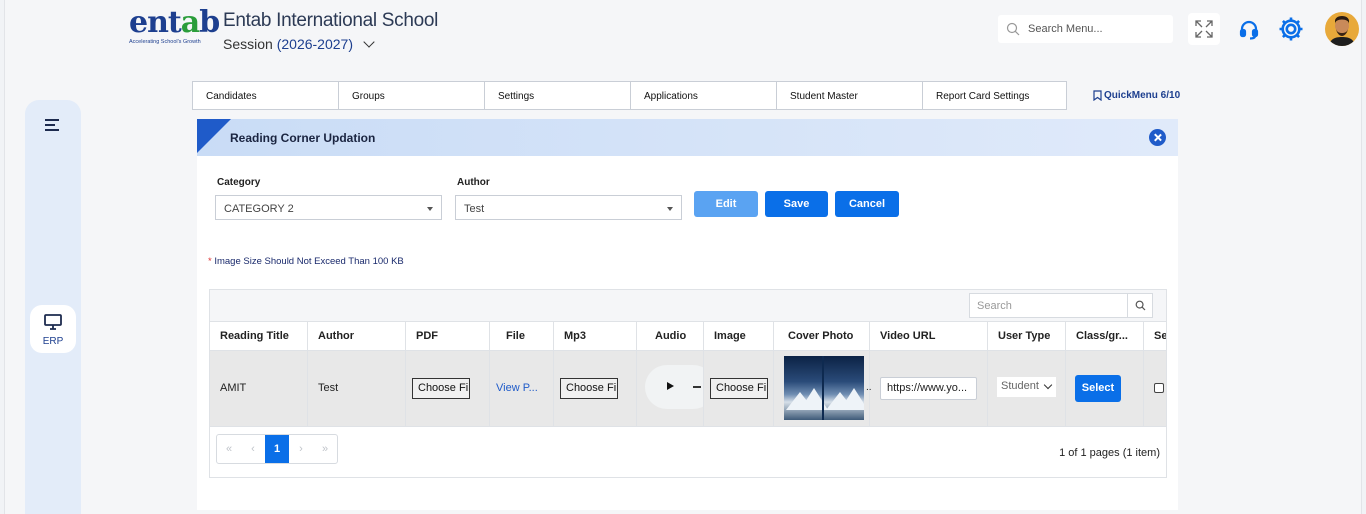 This screenshot has width=1366, height=514. Describe the element at coordinates (233, 388) in the screenshot. I see `reading-title-value: AMIT` at that location.